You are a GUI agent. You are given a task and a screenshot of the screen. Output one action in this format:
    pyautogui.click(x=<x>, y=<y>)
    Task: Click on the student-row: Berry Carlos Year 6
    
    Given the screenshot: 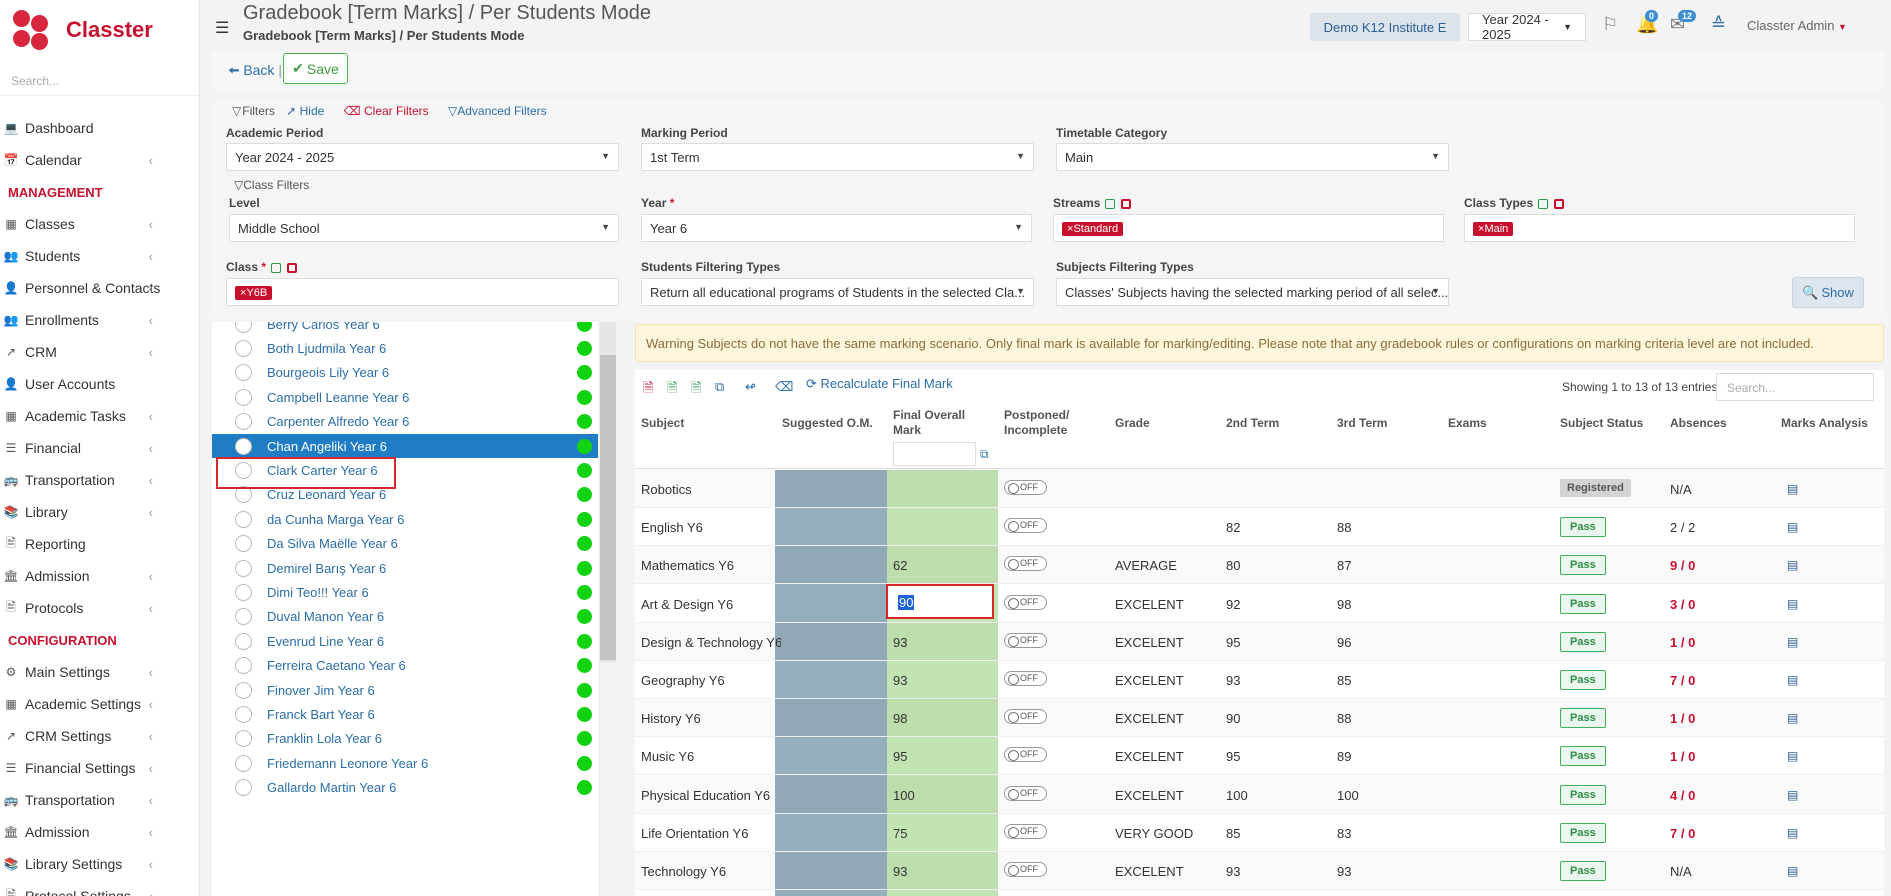 What is the action you would take?
    pyautogui.click(x=405, y=329)
    